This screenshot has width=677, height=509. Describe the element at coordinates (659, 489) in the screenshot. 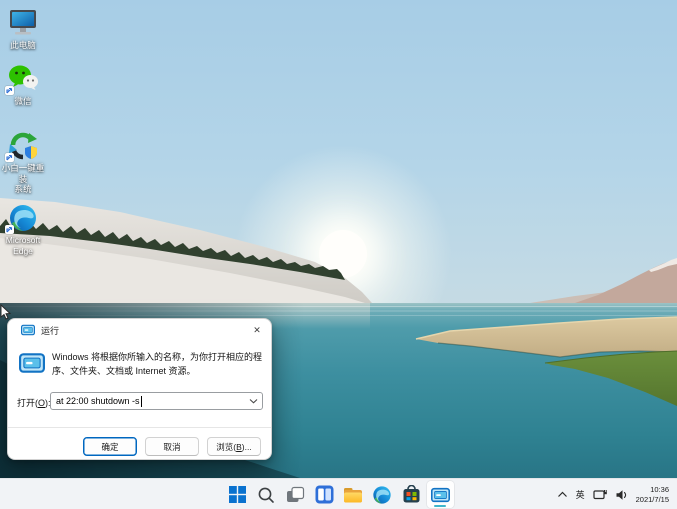

I see `tray-time: 10:36` at that location.